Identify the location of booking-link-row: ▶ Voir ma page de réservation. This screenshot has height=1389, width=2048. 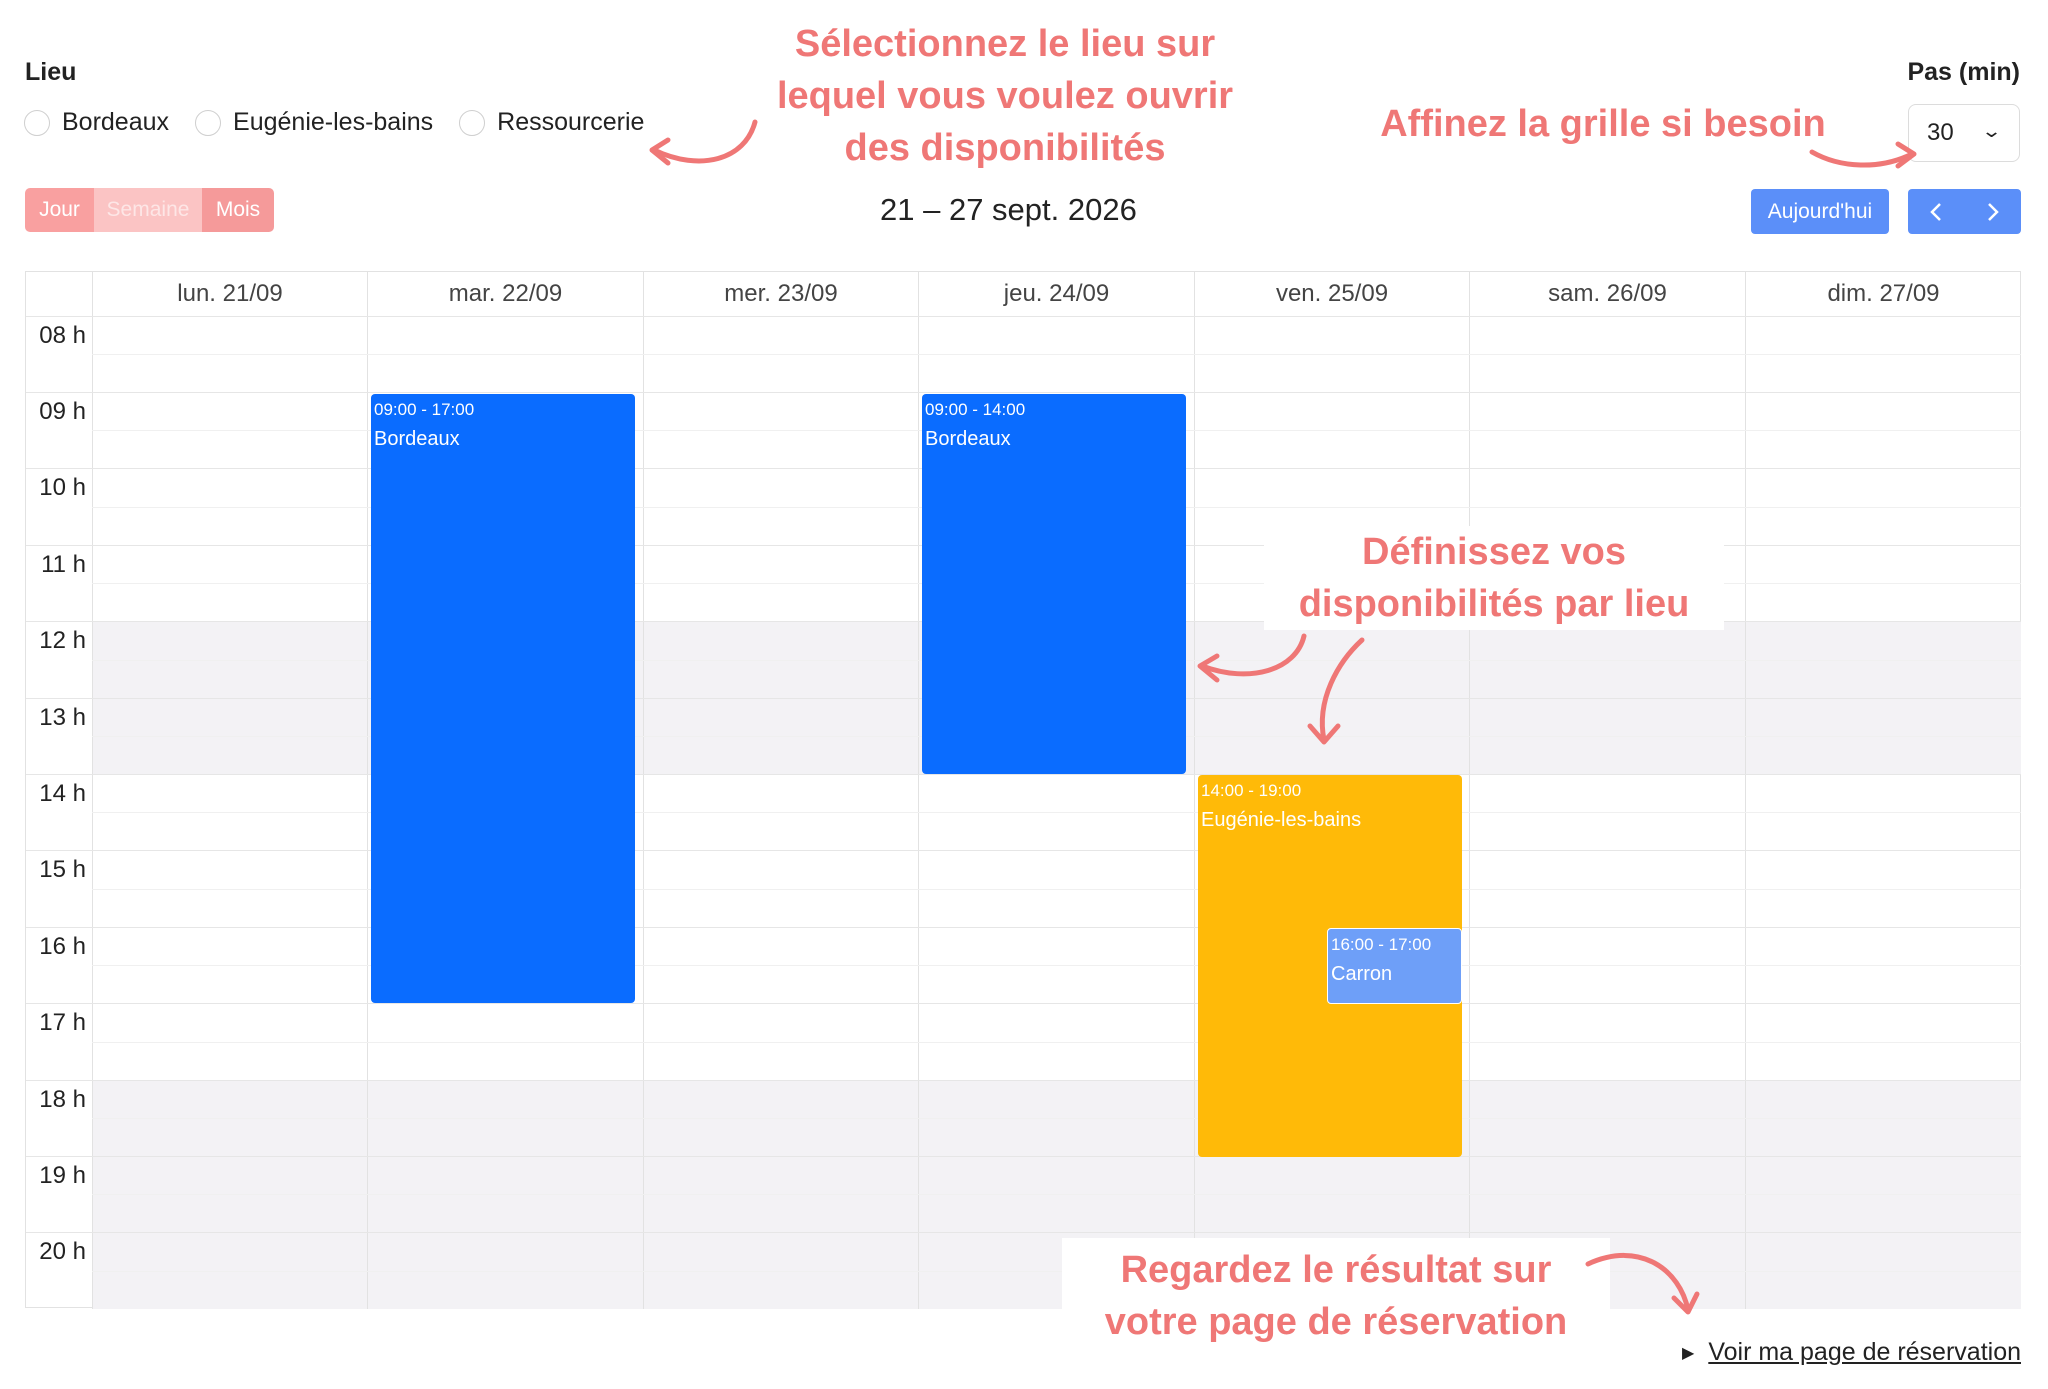
(1851, 1352).